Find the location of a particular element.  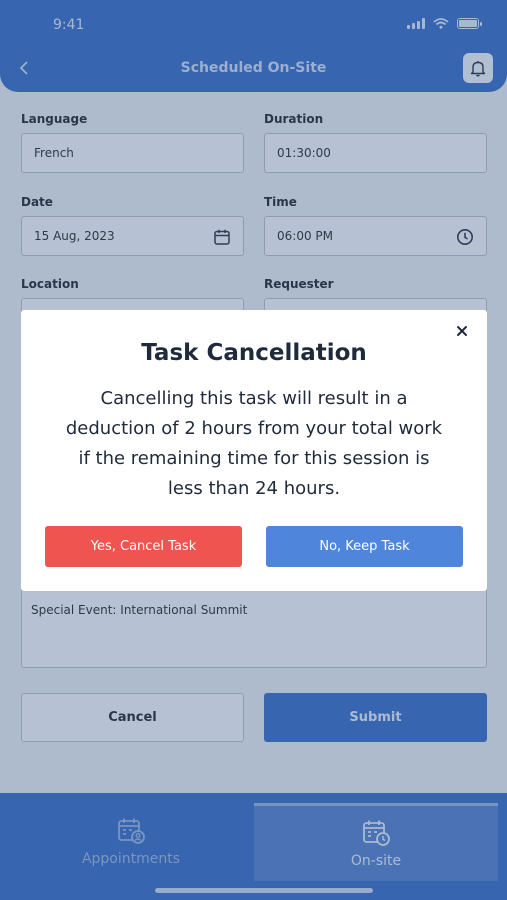

close-icon is located at coordinates (462, 331).